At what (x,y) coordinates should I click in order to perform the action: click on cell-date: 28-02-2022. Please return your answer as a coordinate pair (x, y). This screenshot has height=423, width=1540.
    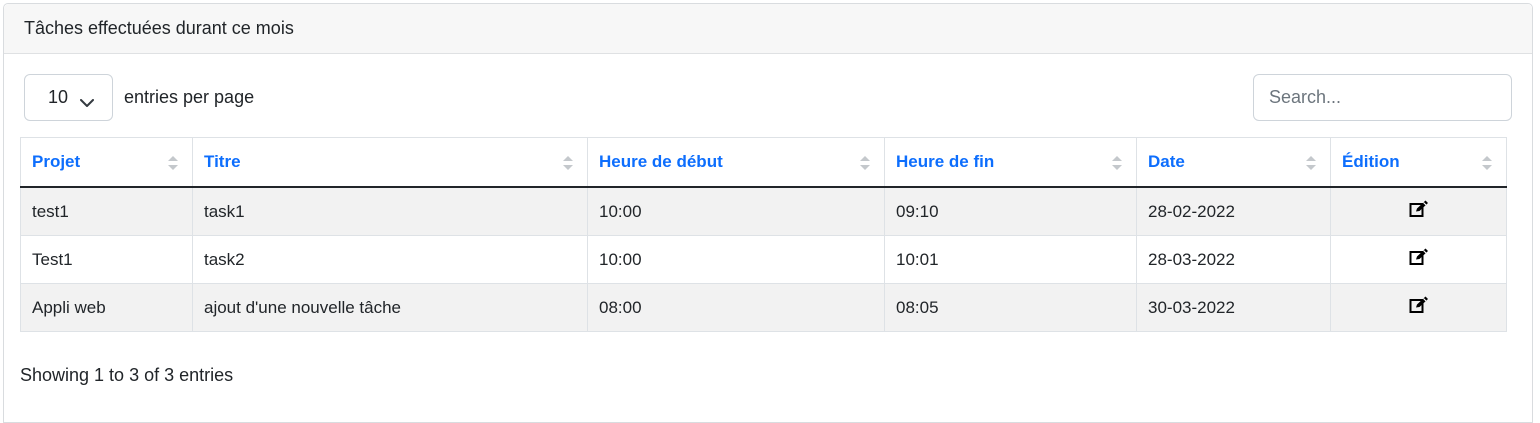
    Looking at the image, I should click on (1233, 211).